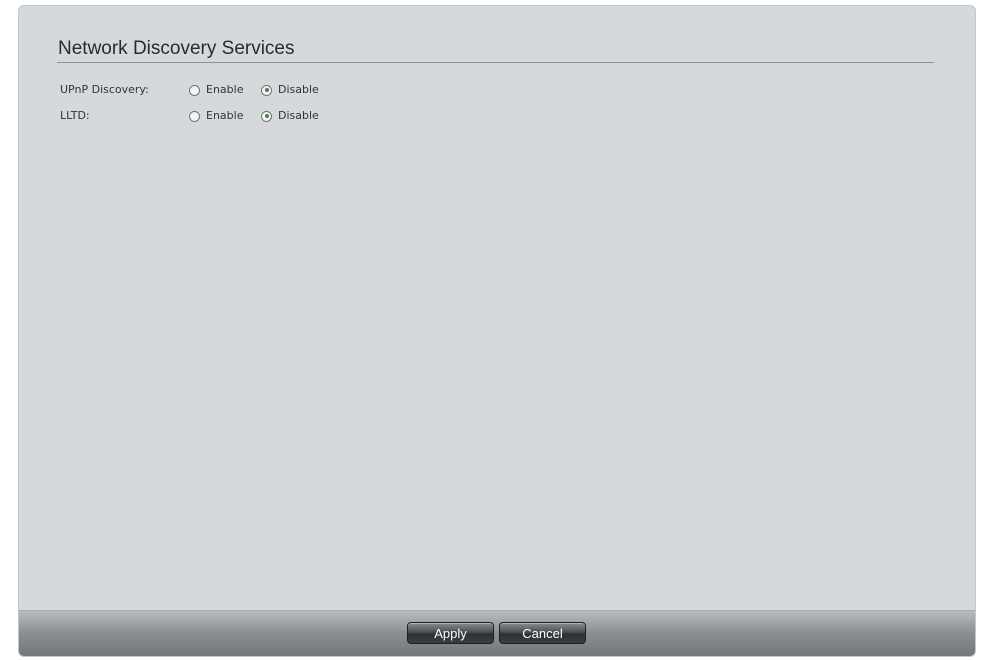 The width and height of the screenshot is (983, 660). What do you see at coordinates (225, 115) in the screenshot?
I see `lltd-enable-label: Enable` at bounding box center [225, 115].